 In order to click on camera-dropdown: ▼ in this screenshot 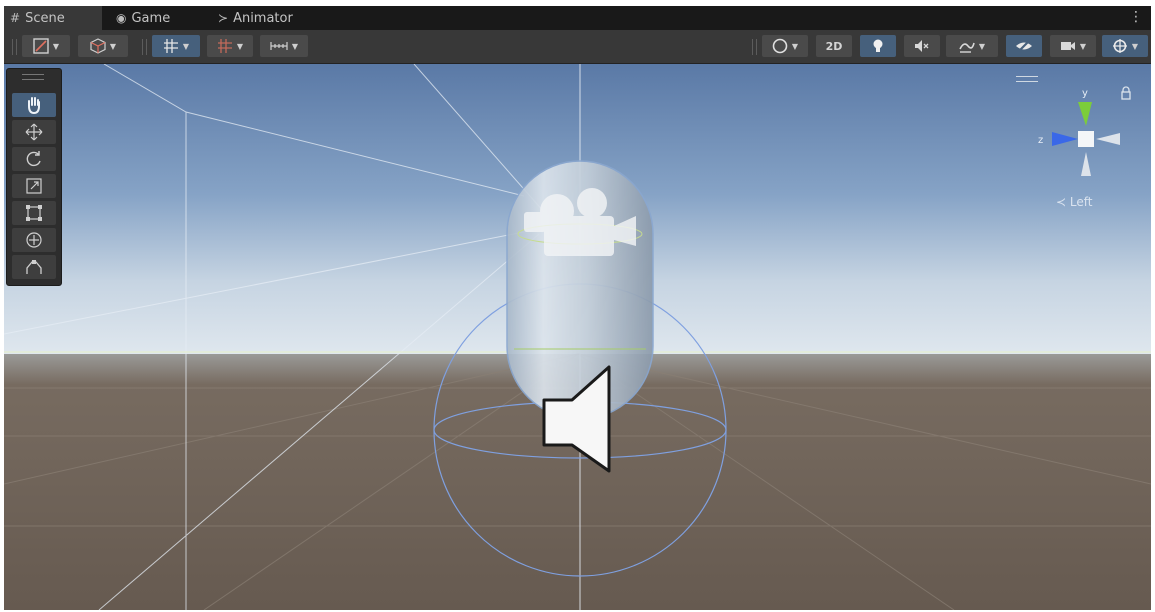, I will do `click(1073, 46)`.